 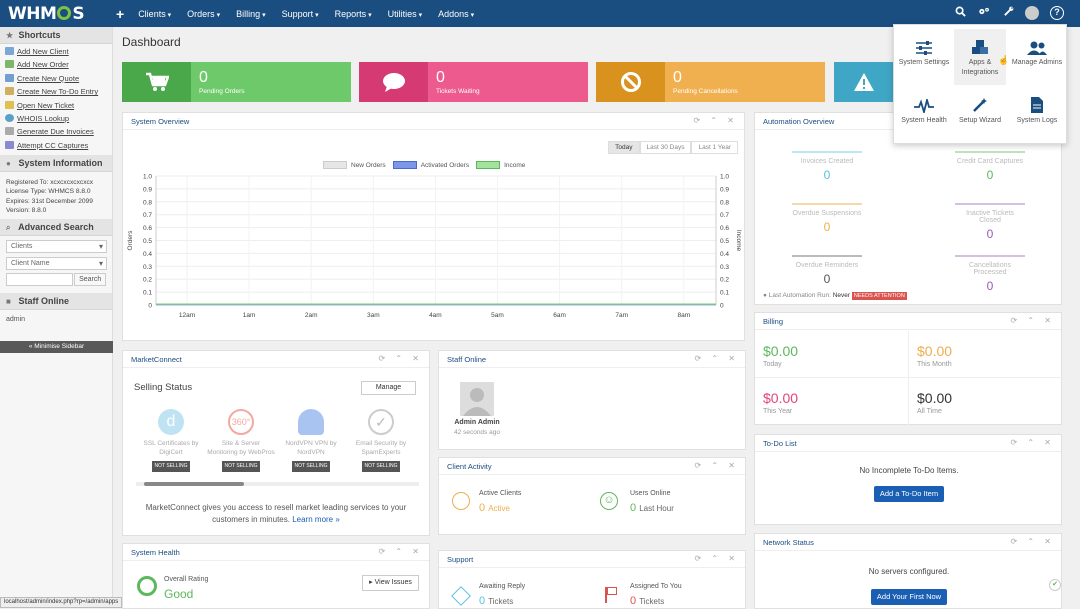 I want to click on menu-label: Manage Admins, so click(x=1037, y=63).